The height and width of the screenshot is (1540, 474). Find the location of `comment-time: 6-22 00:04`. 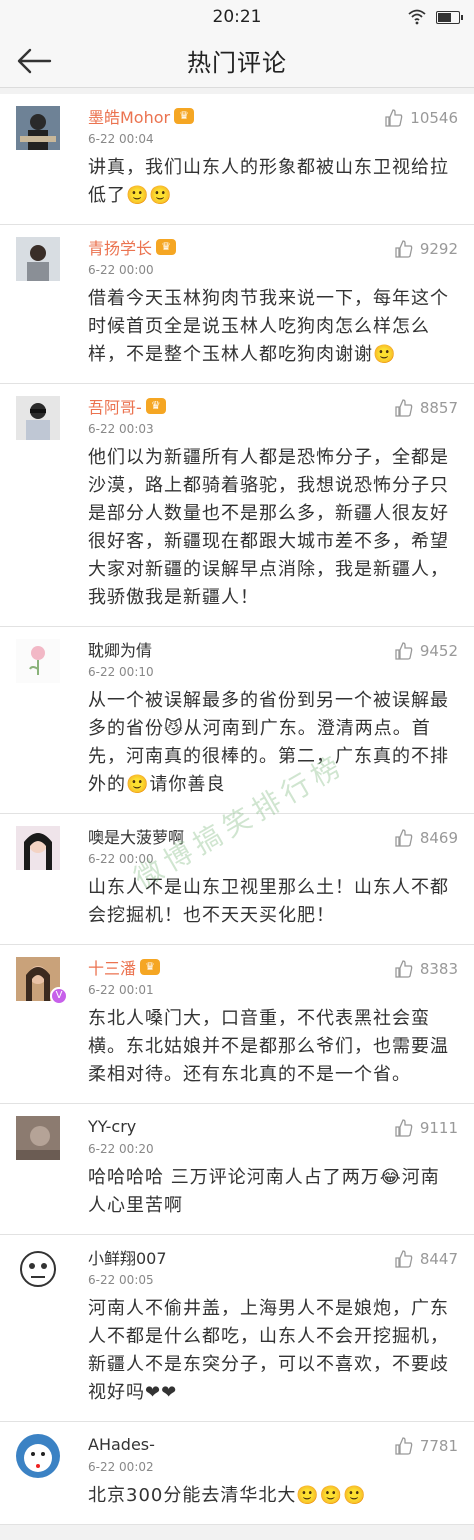

comment-time: 6-22 00:04 is located at coordinates (121, 139).